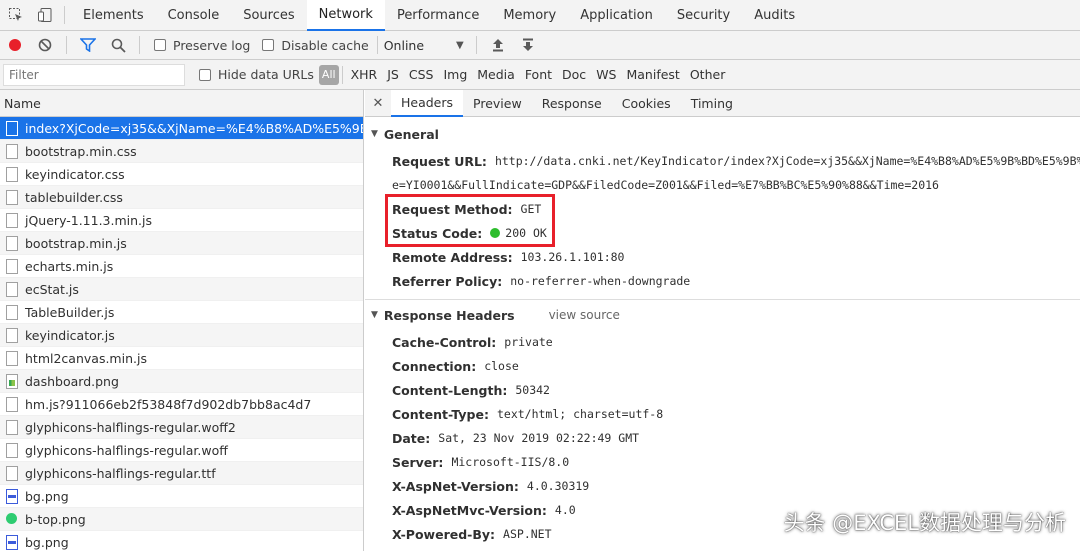 This screenshot has width=1080, height=551. Describe the element at coordinates (427, 103) in the screenshot. I see `tab-headers: Headers` at that location.